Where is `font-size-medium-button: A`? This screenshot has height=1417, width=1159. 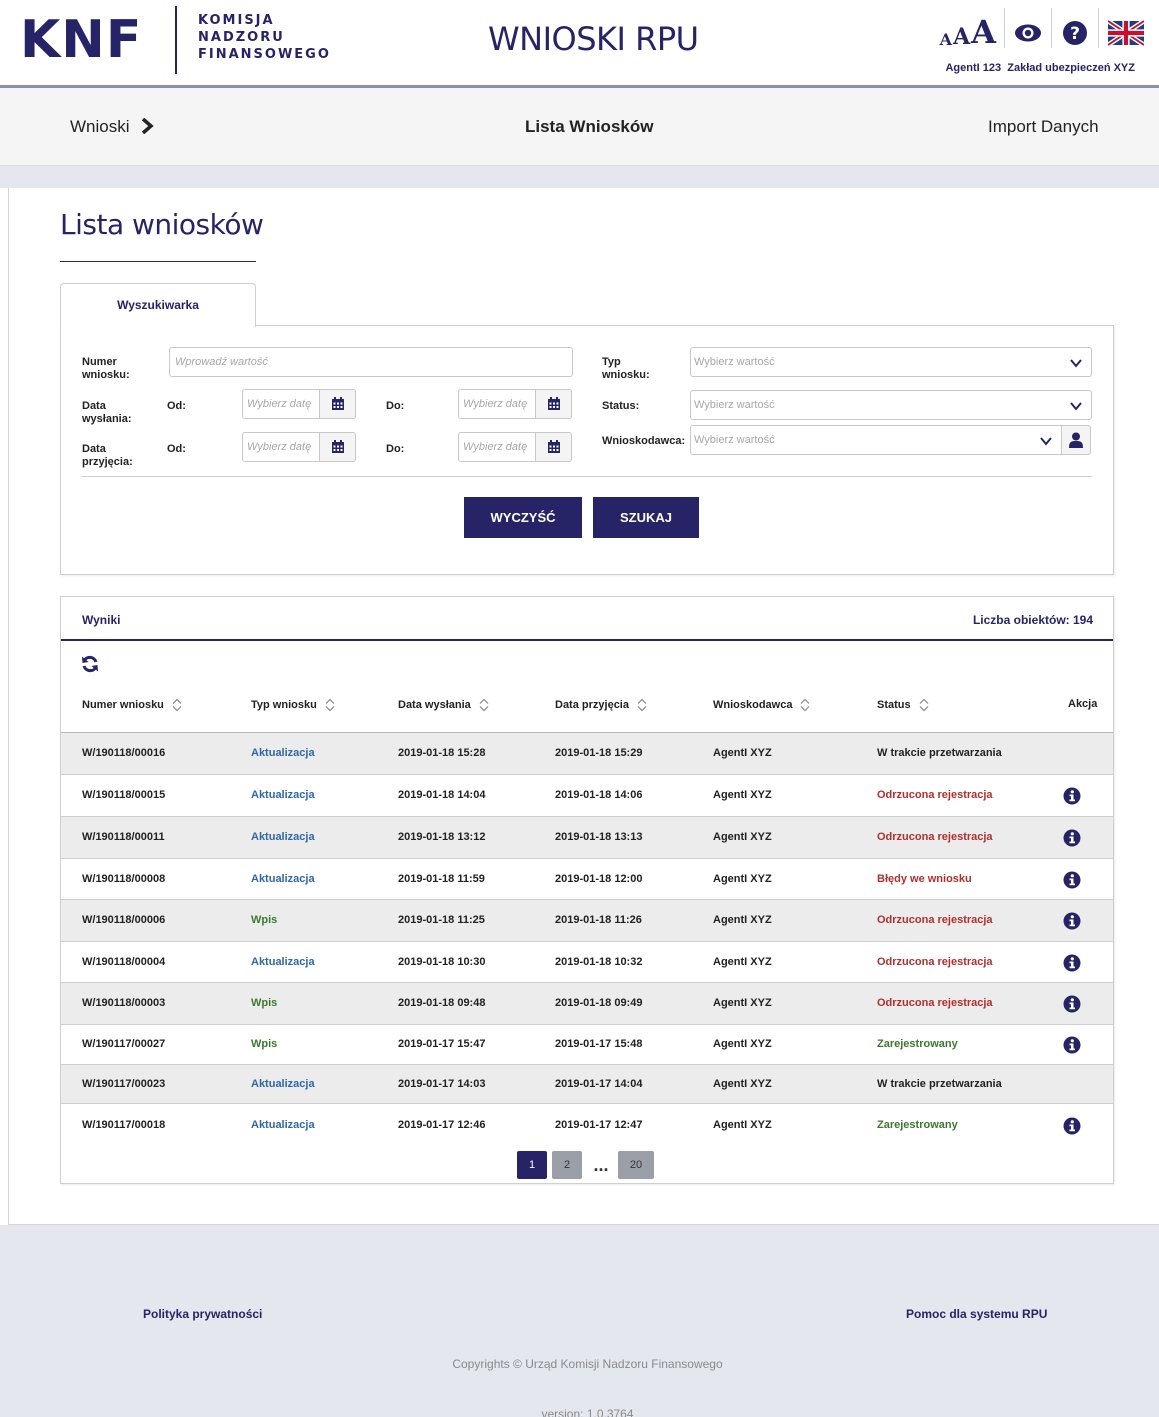
font-size-medium-button: A is located at coordinates (961, 37).